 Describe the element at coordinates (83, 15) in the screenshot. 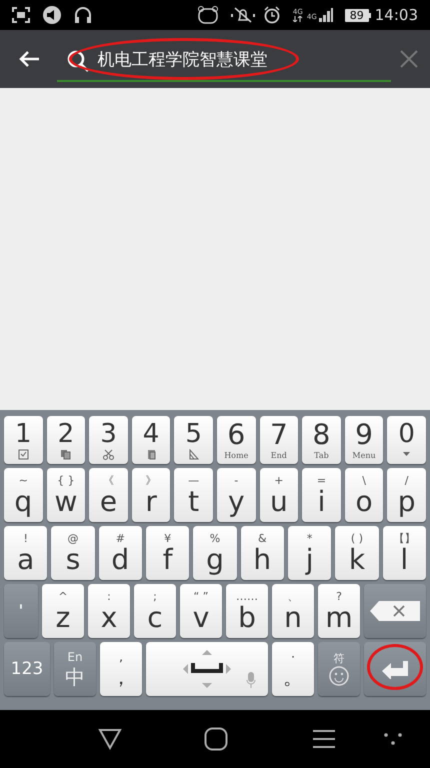

I see `headphones-icon` at that location.